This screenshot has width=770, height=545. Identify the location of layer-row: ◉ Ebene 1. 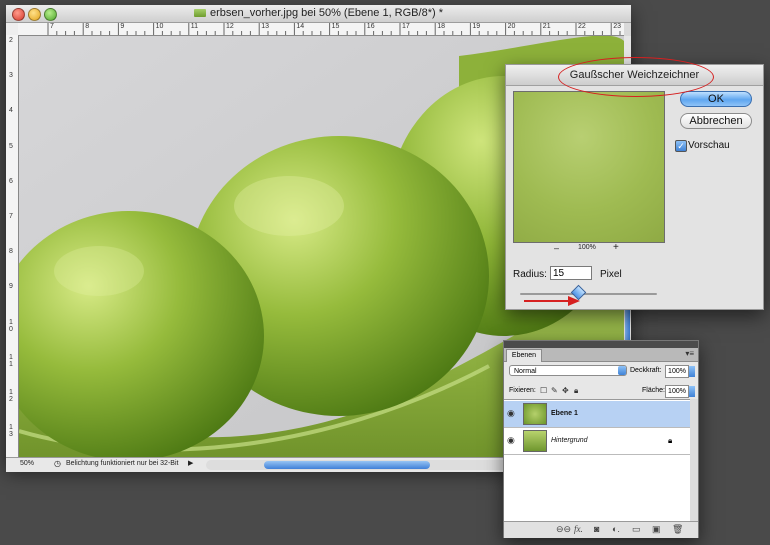
(597, 414).